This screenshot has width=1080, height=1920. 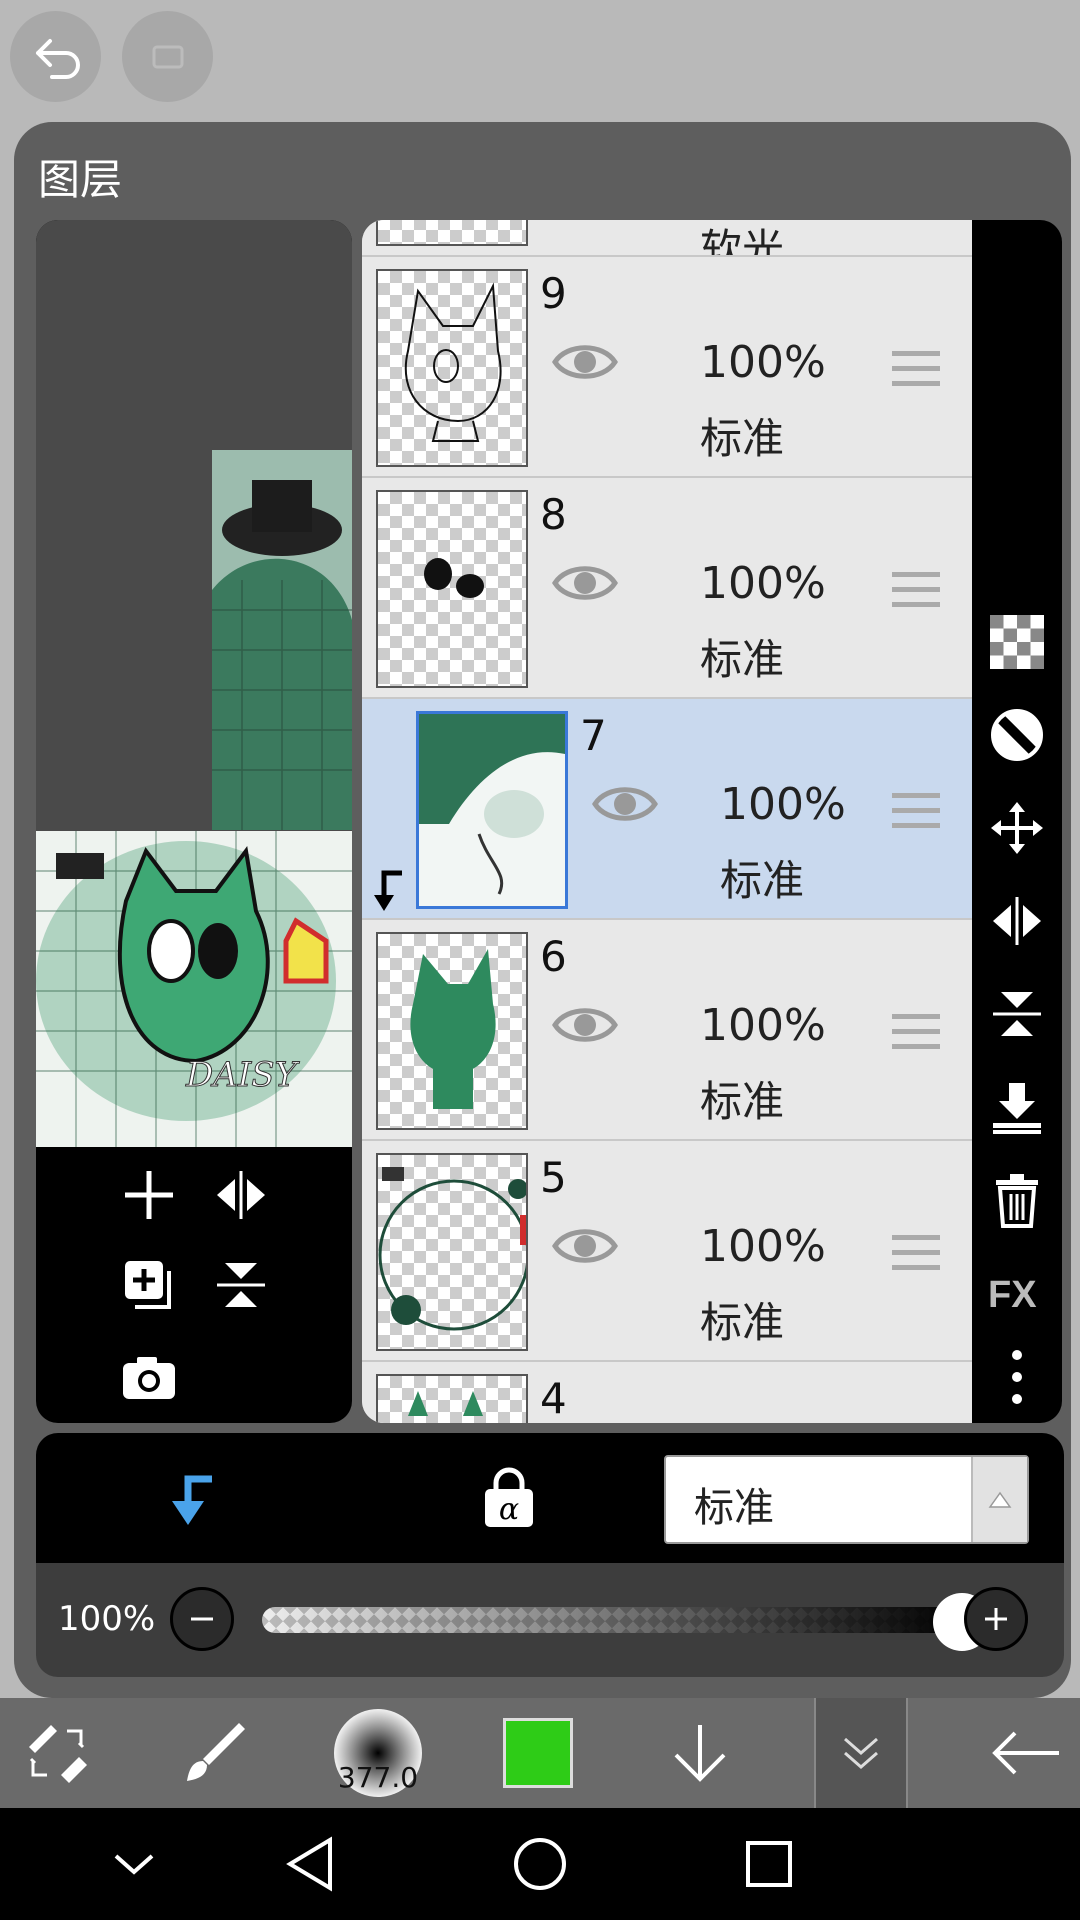 I want to click on clipping-button, so click(x=191, y=1501).